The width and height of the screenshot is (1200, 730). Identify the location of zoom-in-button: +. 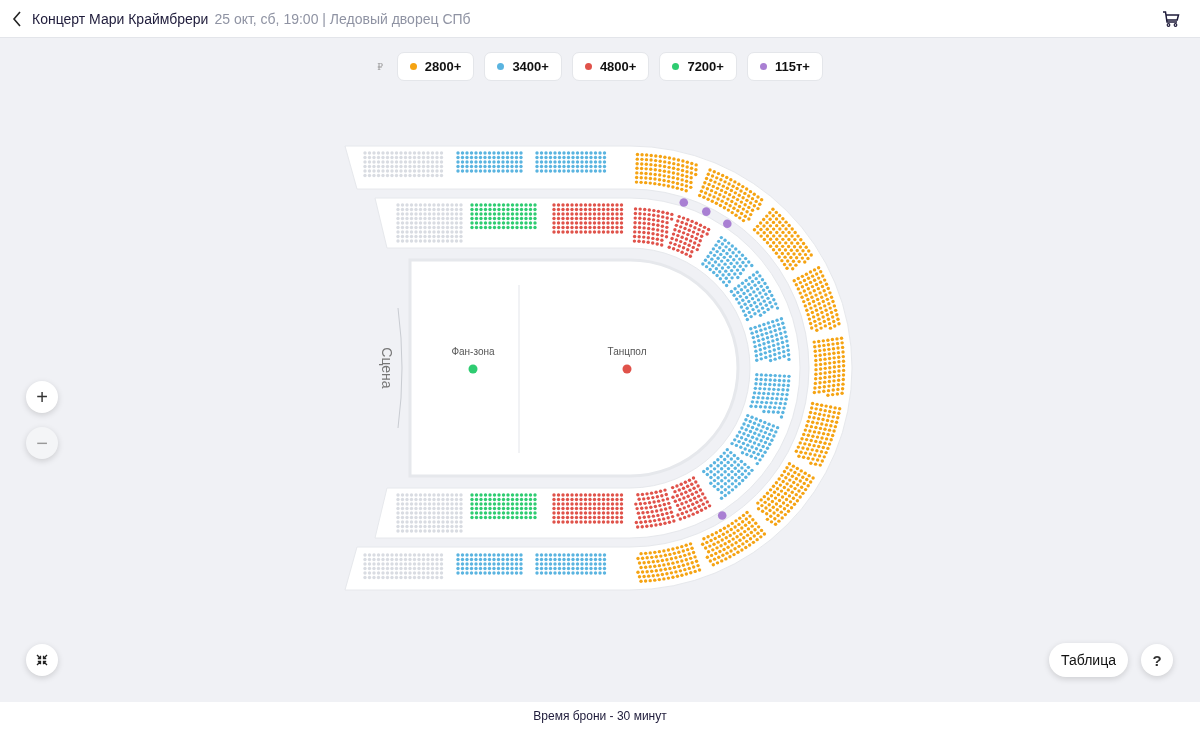
(42, 397).